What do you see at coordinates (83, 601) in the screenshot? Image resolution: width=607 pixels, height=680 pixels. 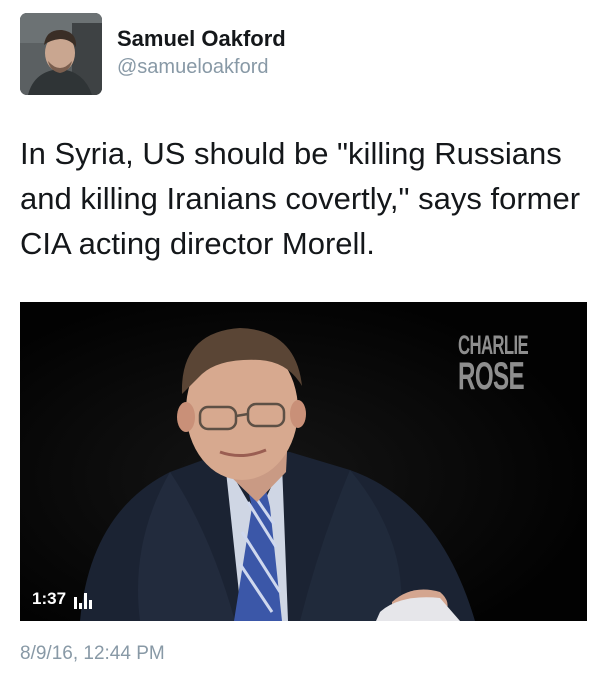 I see `video-stats-icon` at bounding box center [83, 601].